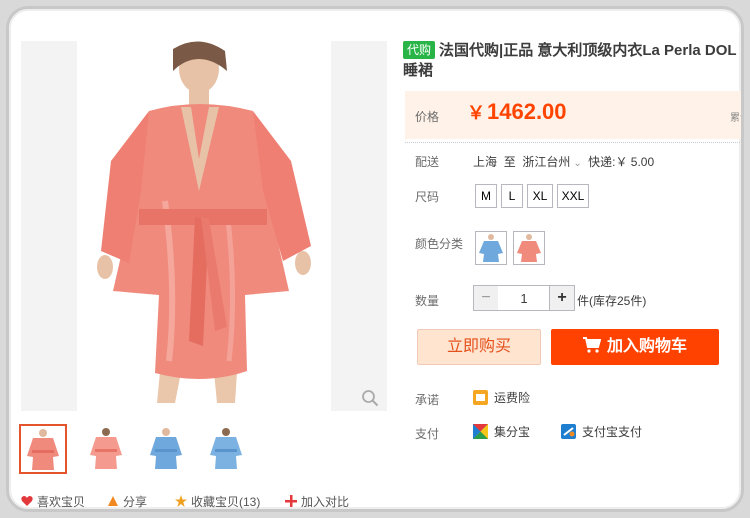 The width and height of the screenshot is (750, 518). Describe the element at coordinates (427, 301) in the screenshot. I see `quantity-label: 数量` at that location.